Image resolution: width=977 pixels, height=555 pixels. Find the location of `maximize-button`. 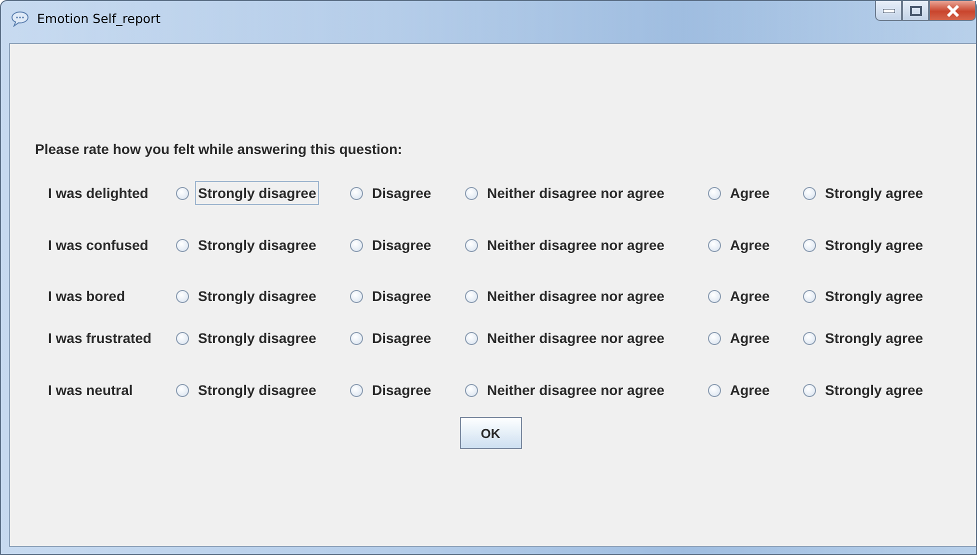

maximize-button is located at coordinates (915, 11).